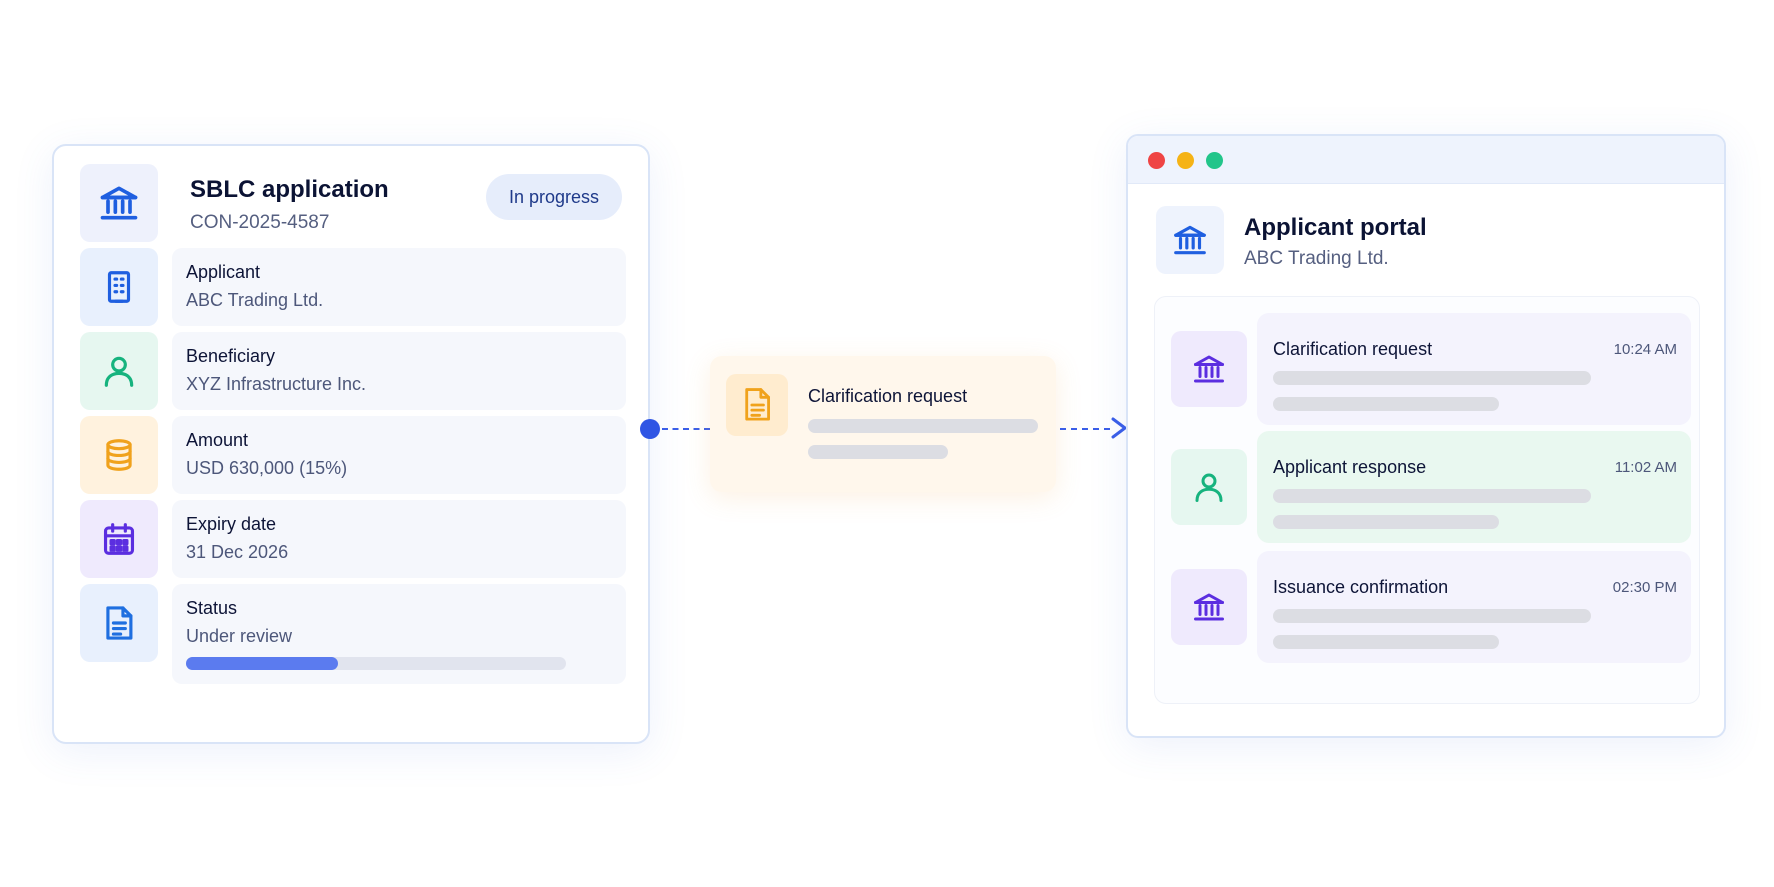  Describe the element at coordinates (399, 455) in the screenshot. I see `field-box: Amount USD 630,000 (15%)` at that location.